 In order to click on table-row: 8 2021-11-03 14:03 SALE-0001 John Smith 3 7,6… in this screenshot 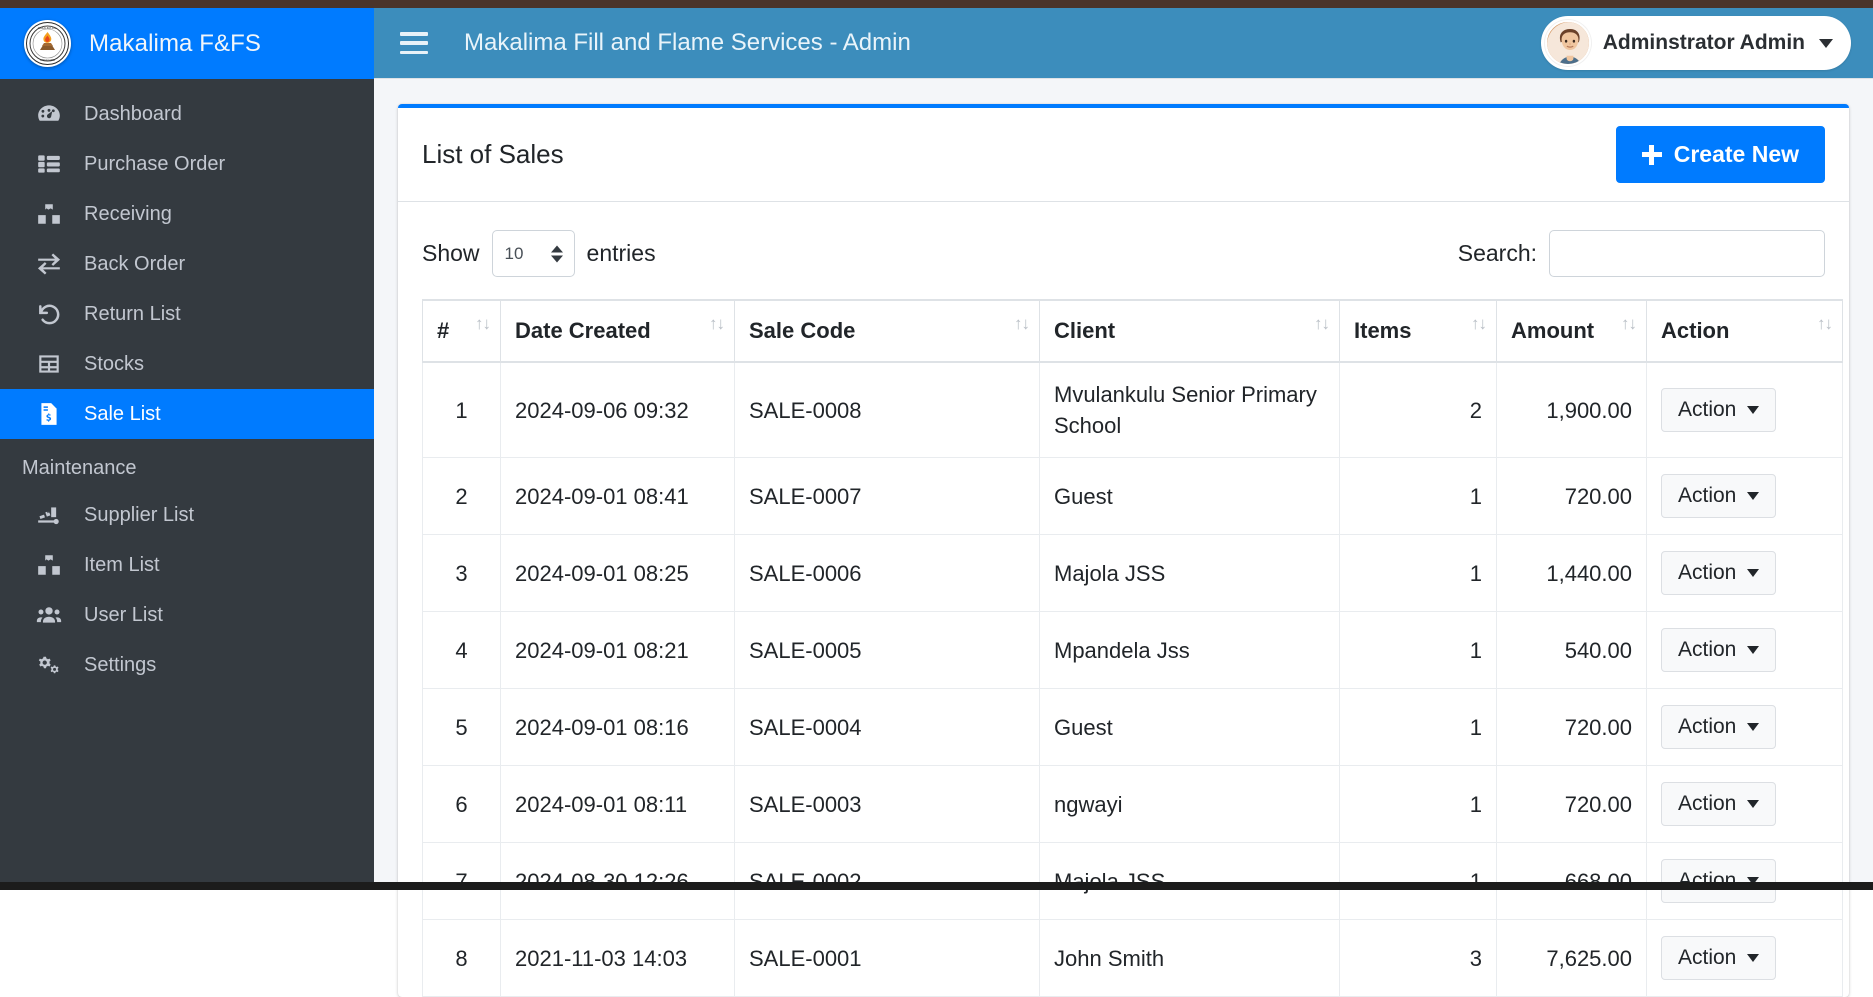, I will do `click(1132, 958)`.